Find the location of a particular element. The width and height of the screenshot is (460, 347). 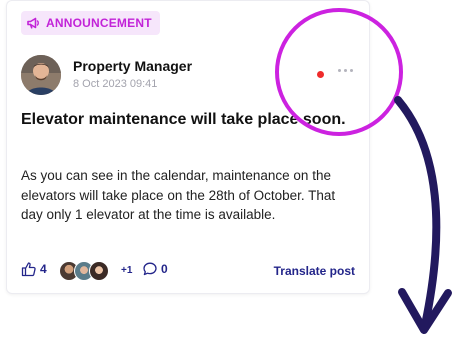

reactor-avatar is located at coordinates (99, 271).